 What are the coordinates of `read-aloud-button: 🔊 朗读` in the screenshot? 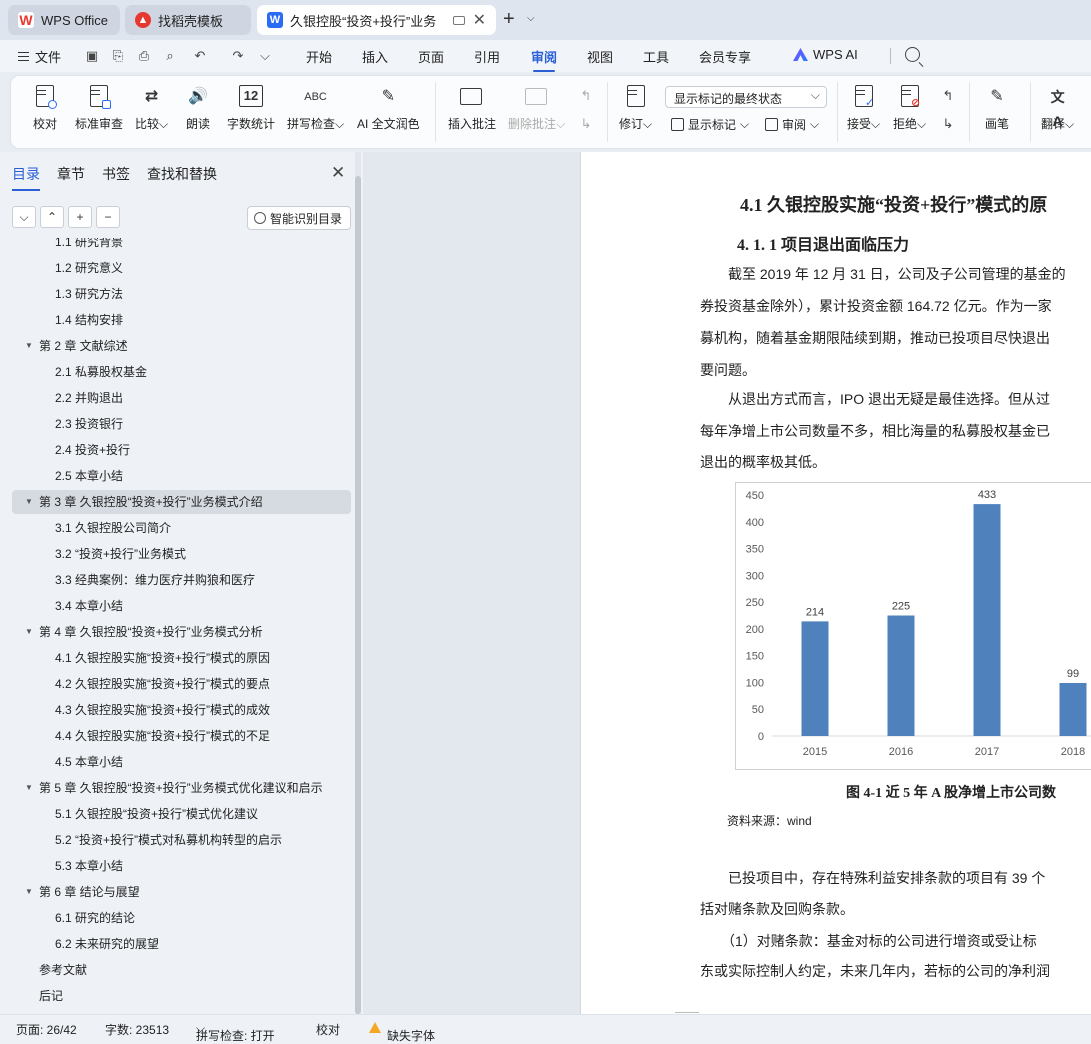 It's located at (198, 112).